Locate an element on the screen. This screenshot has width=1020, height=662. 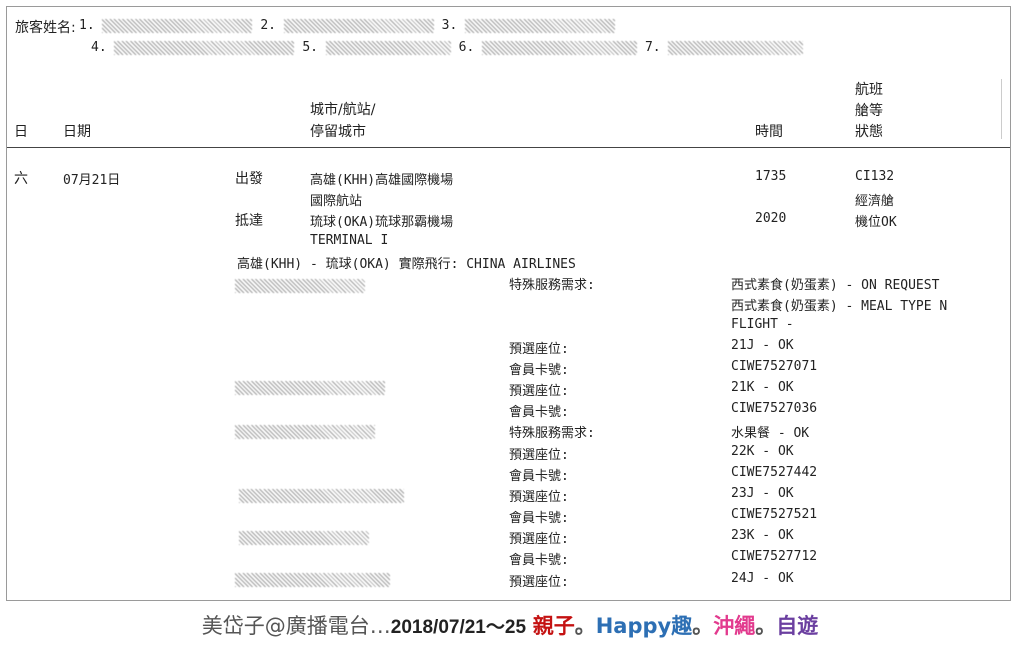
caption-word-okinawa: 沖繩 is located at coordinates (734, 626).